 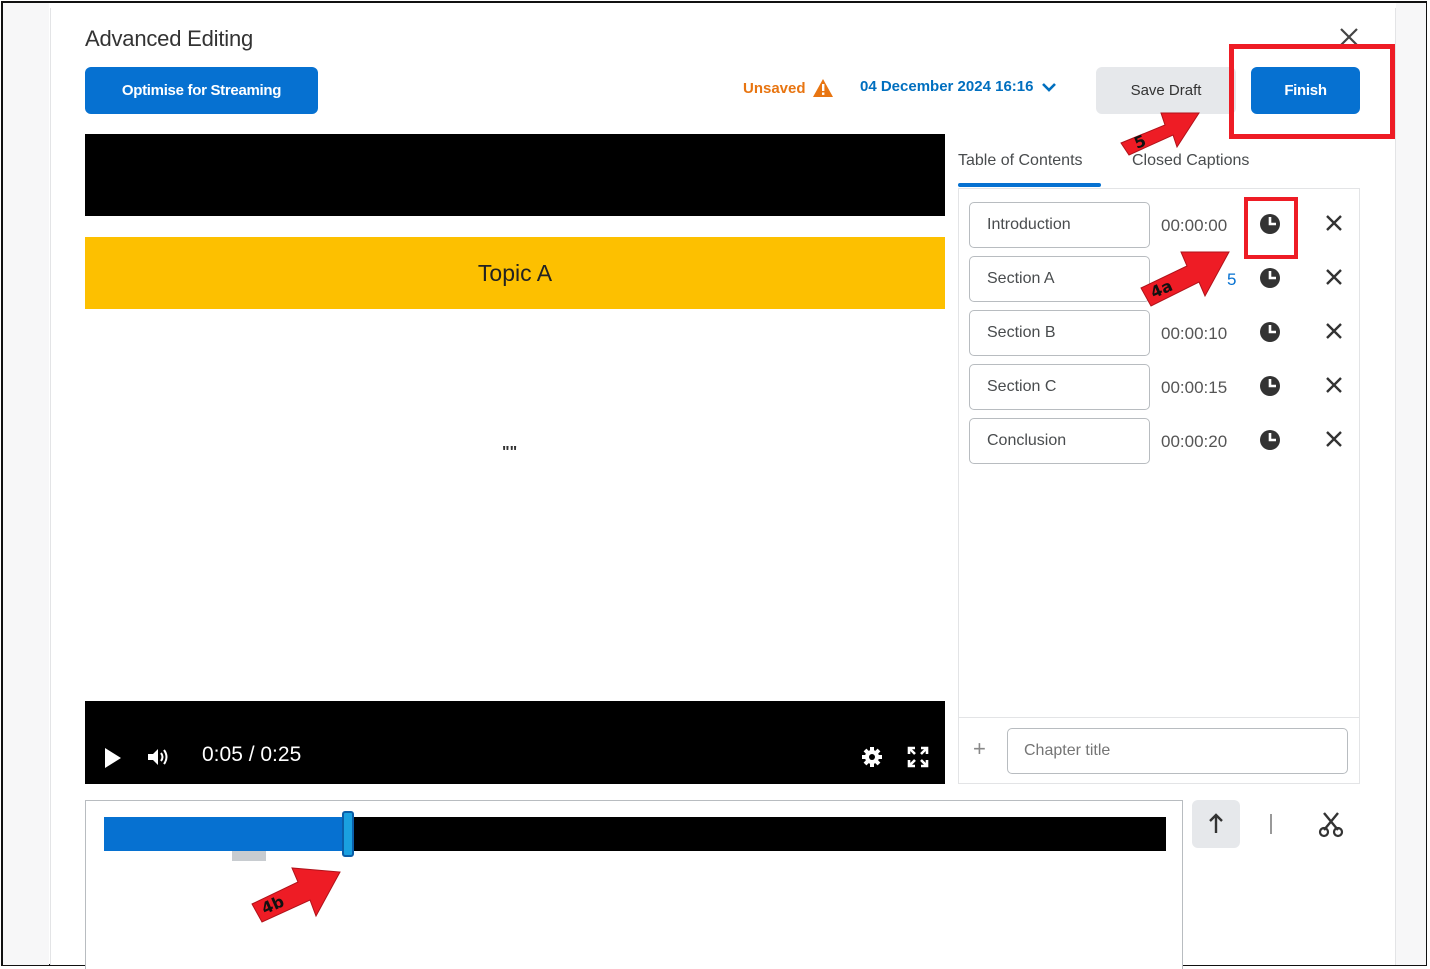 What do you see at coordinates (872, 757) in the screenshot?
I see `gear-icon` at bounding box center [872, 757].